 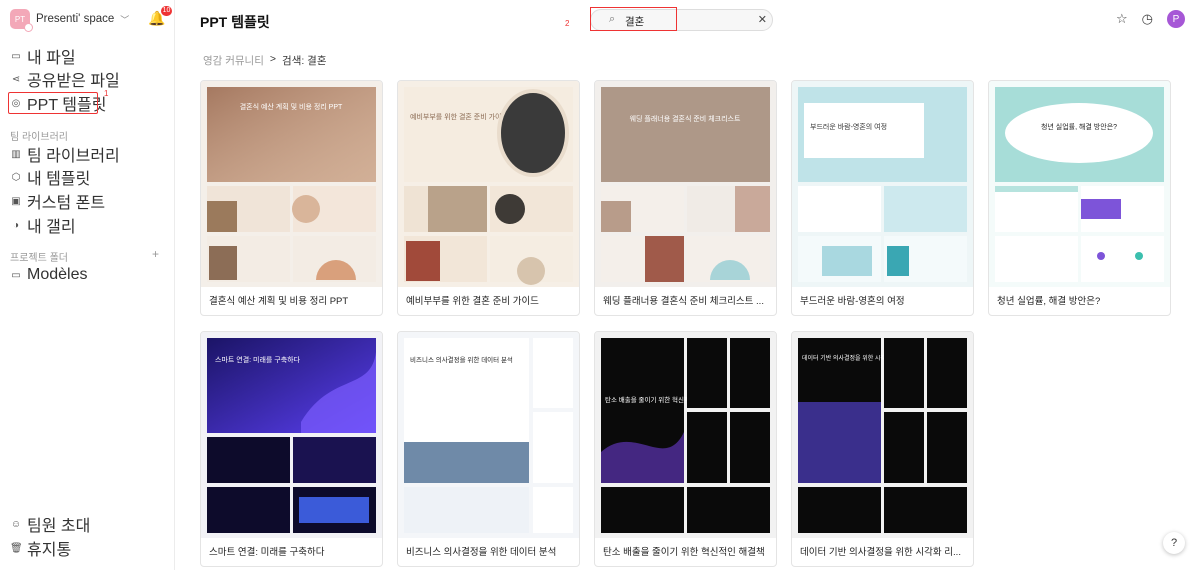 What do you see at coordinates (459, 116) in the screenshot?
I see `thumbnail-title: 예비부부를 위한 결혼 준비 가이드` at bounding box center [459, 116].